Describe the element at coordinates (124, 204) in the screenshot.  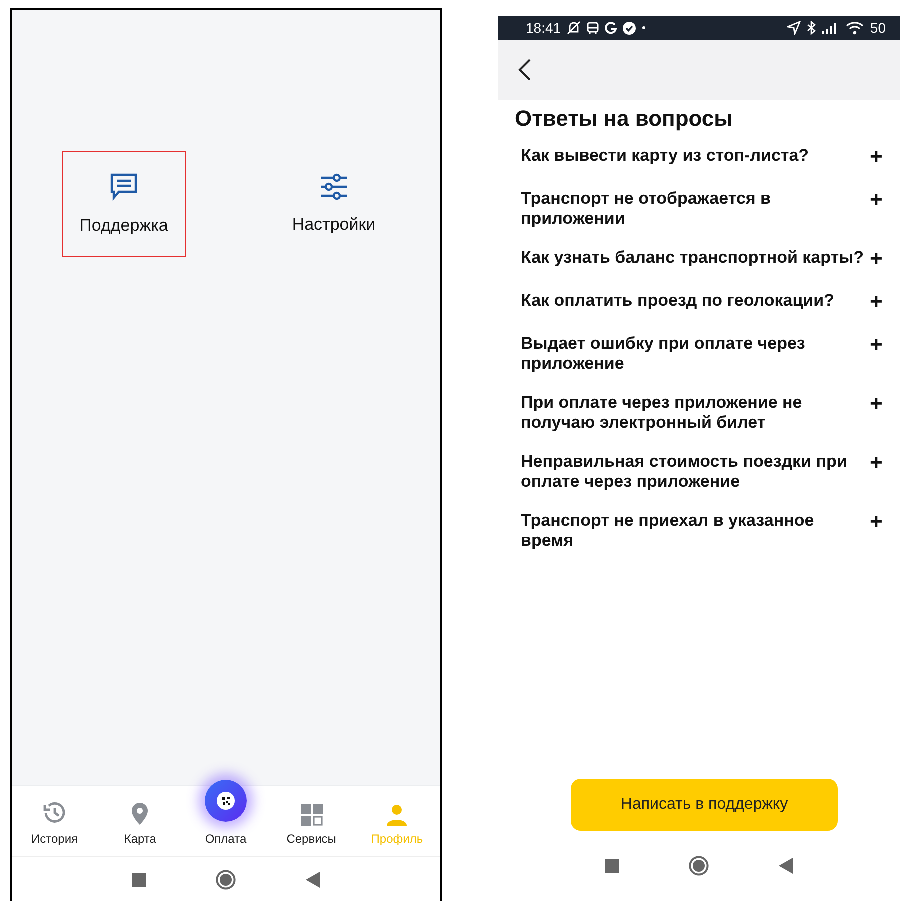
I see `support-menu-item: Поддержка` at that location.